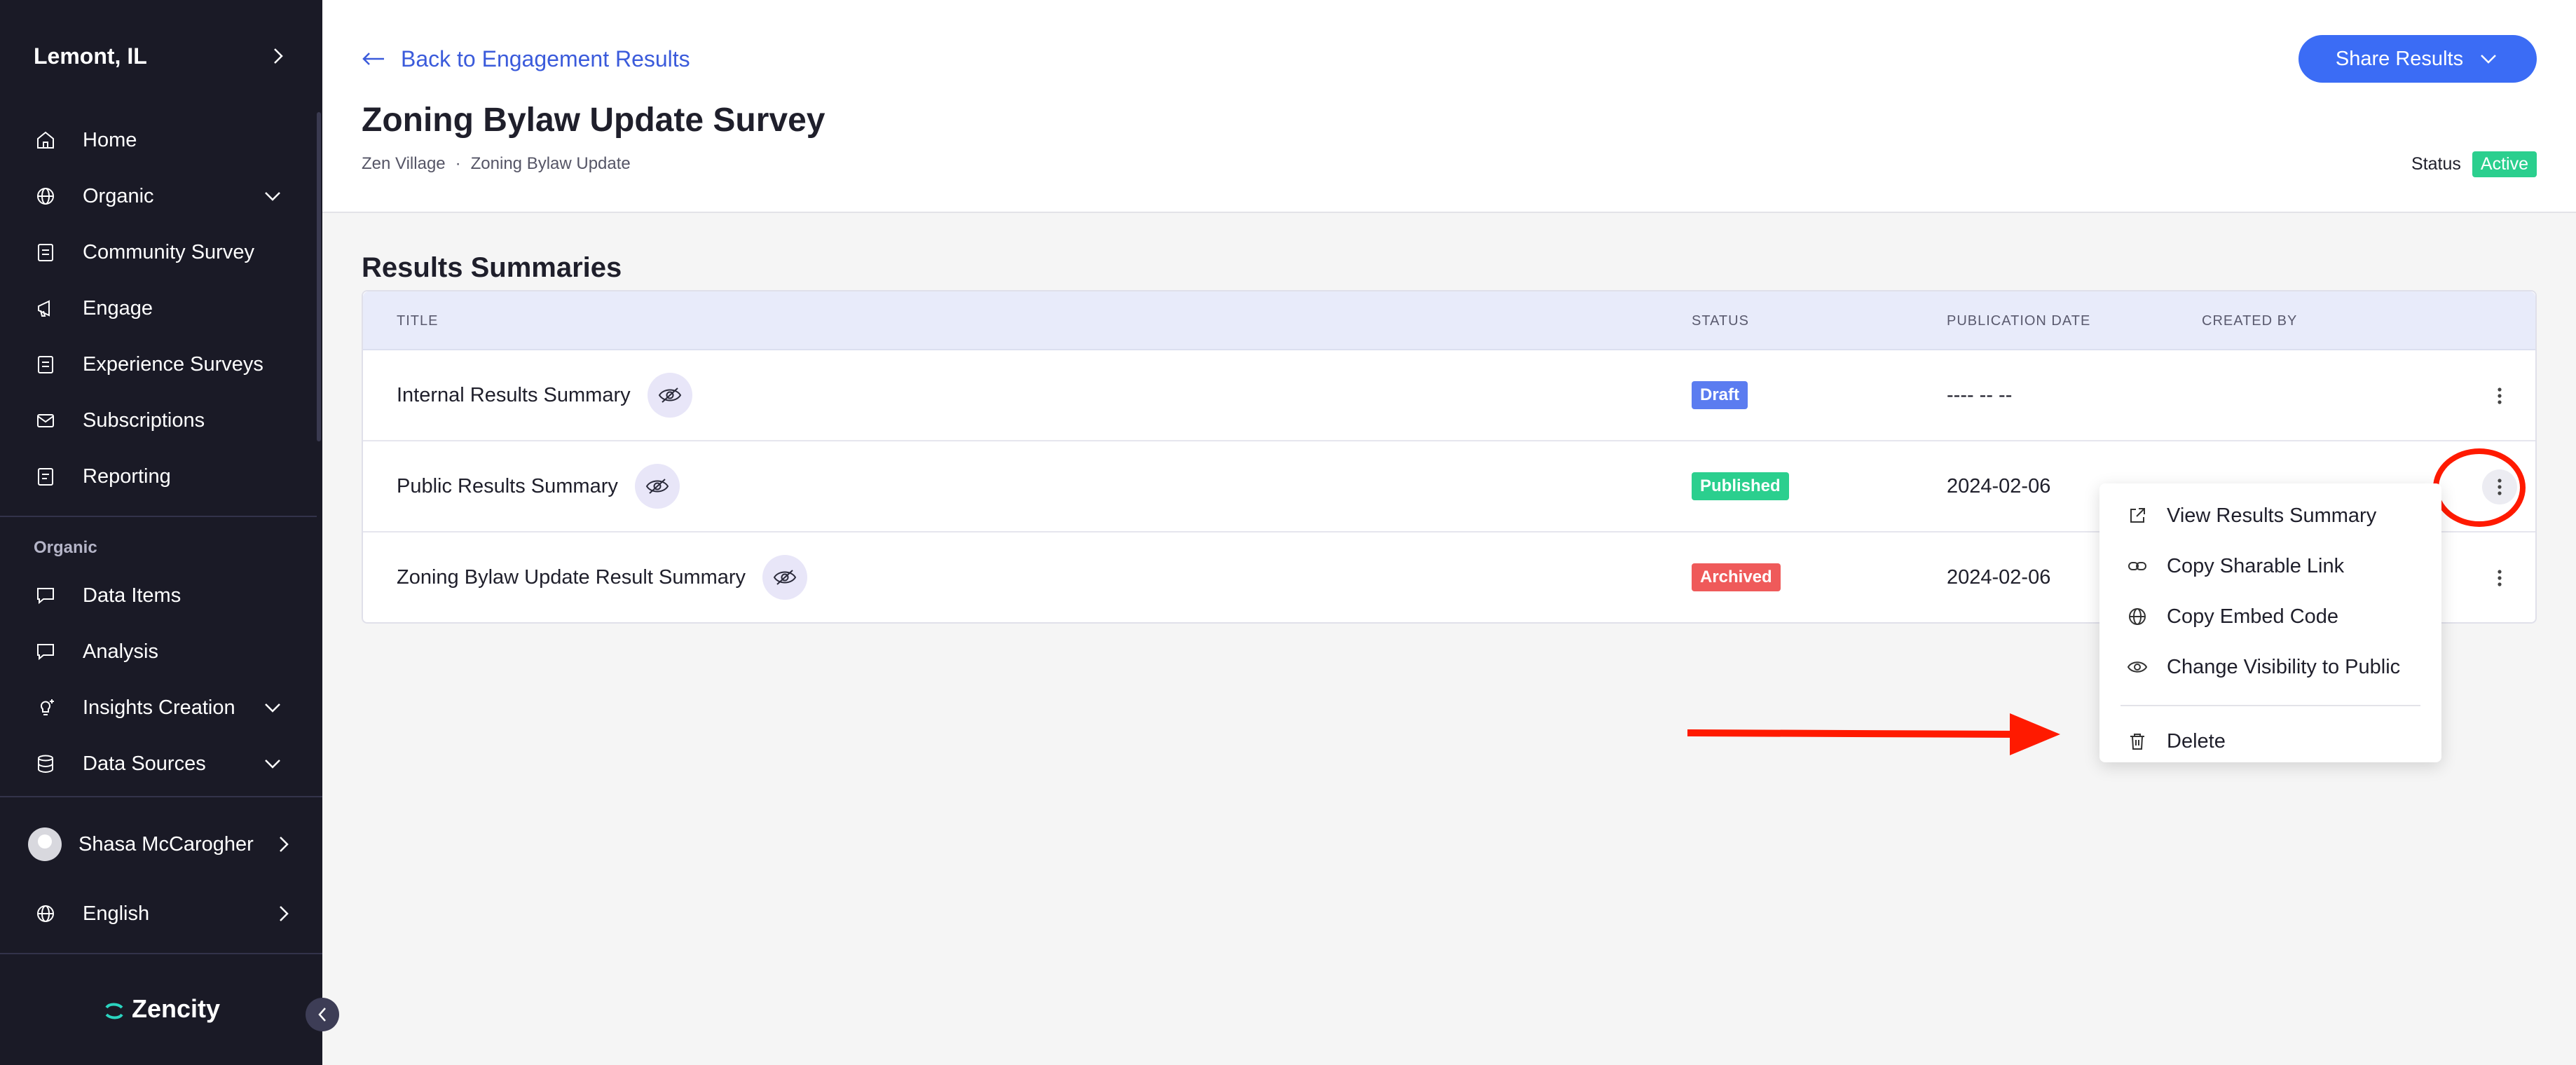 The image size is (2576, 1065). Describe the element at coordinates (593, 120) in the screenshot. I see `page-title: Zoning Bylaw Update Survey` at that location.